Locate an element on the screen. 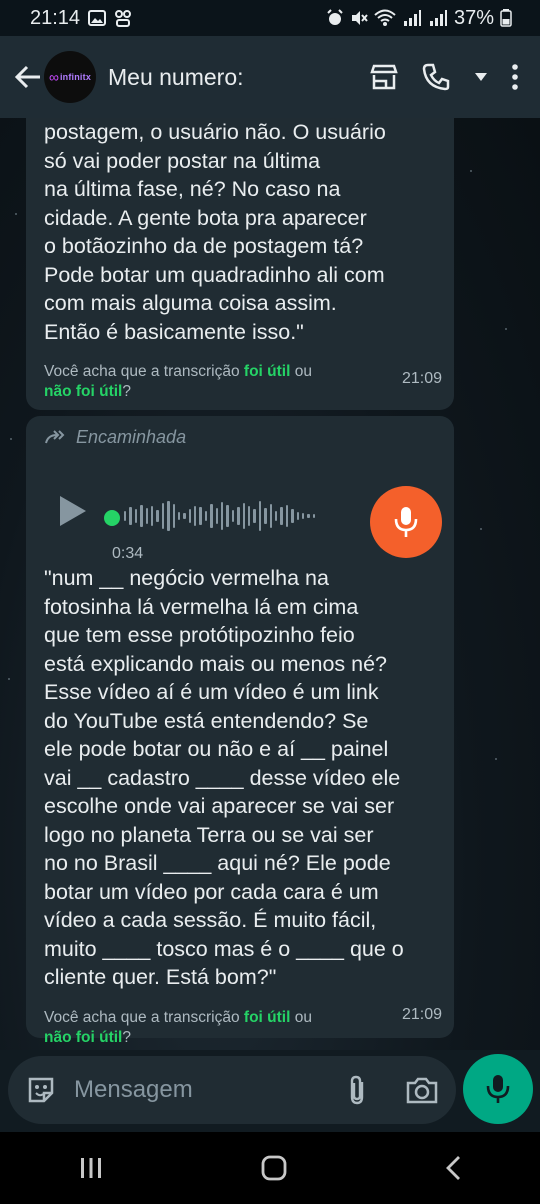 This screenshot has width=540, height=1204. camera-icon is located at coordinates (422, 1090).